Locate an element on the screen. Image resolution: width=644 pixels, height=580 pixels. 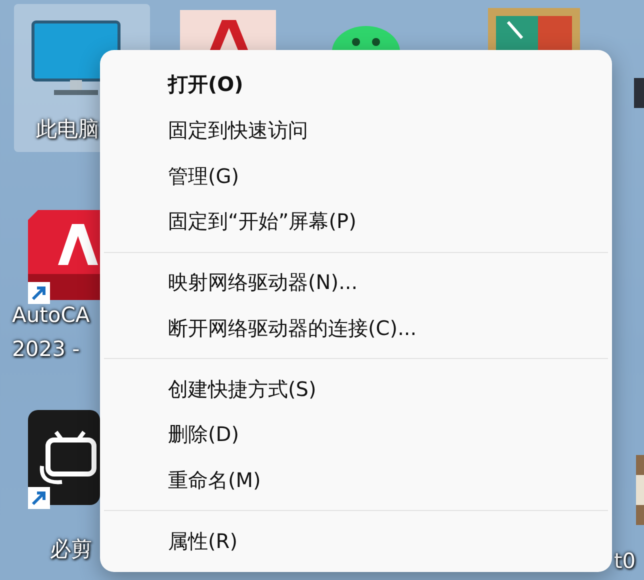
desktop-icon-label: 此电脑 is located at coordinates (67, 129).